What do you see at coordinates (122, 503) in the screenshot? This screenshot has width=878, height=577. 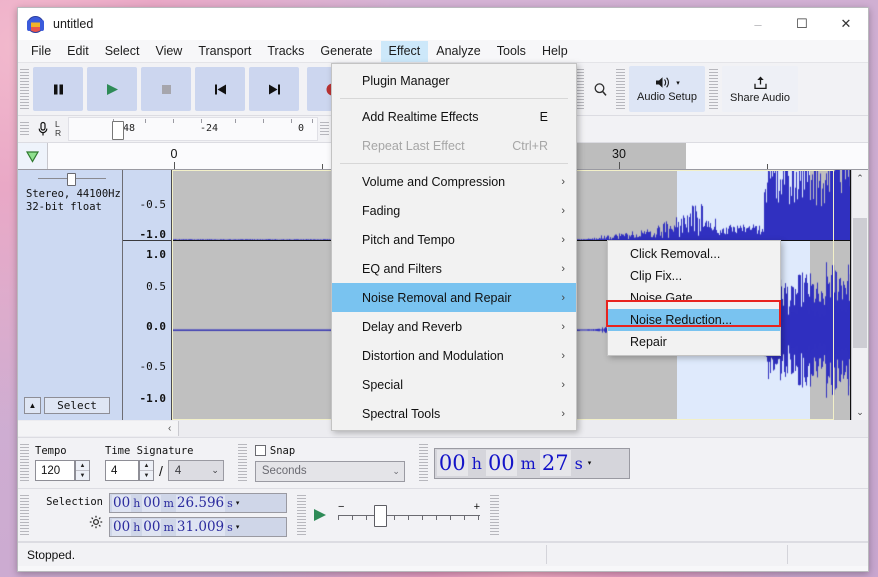 I see `sel-start-hours: 00` at bounding box center [122, 503].